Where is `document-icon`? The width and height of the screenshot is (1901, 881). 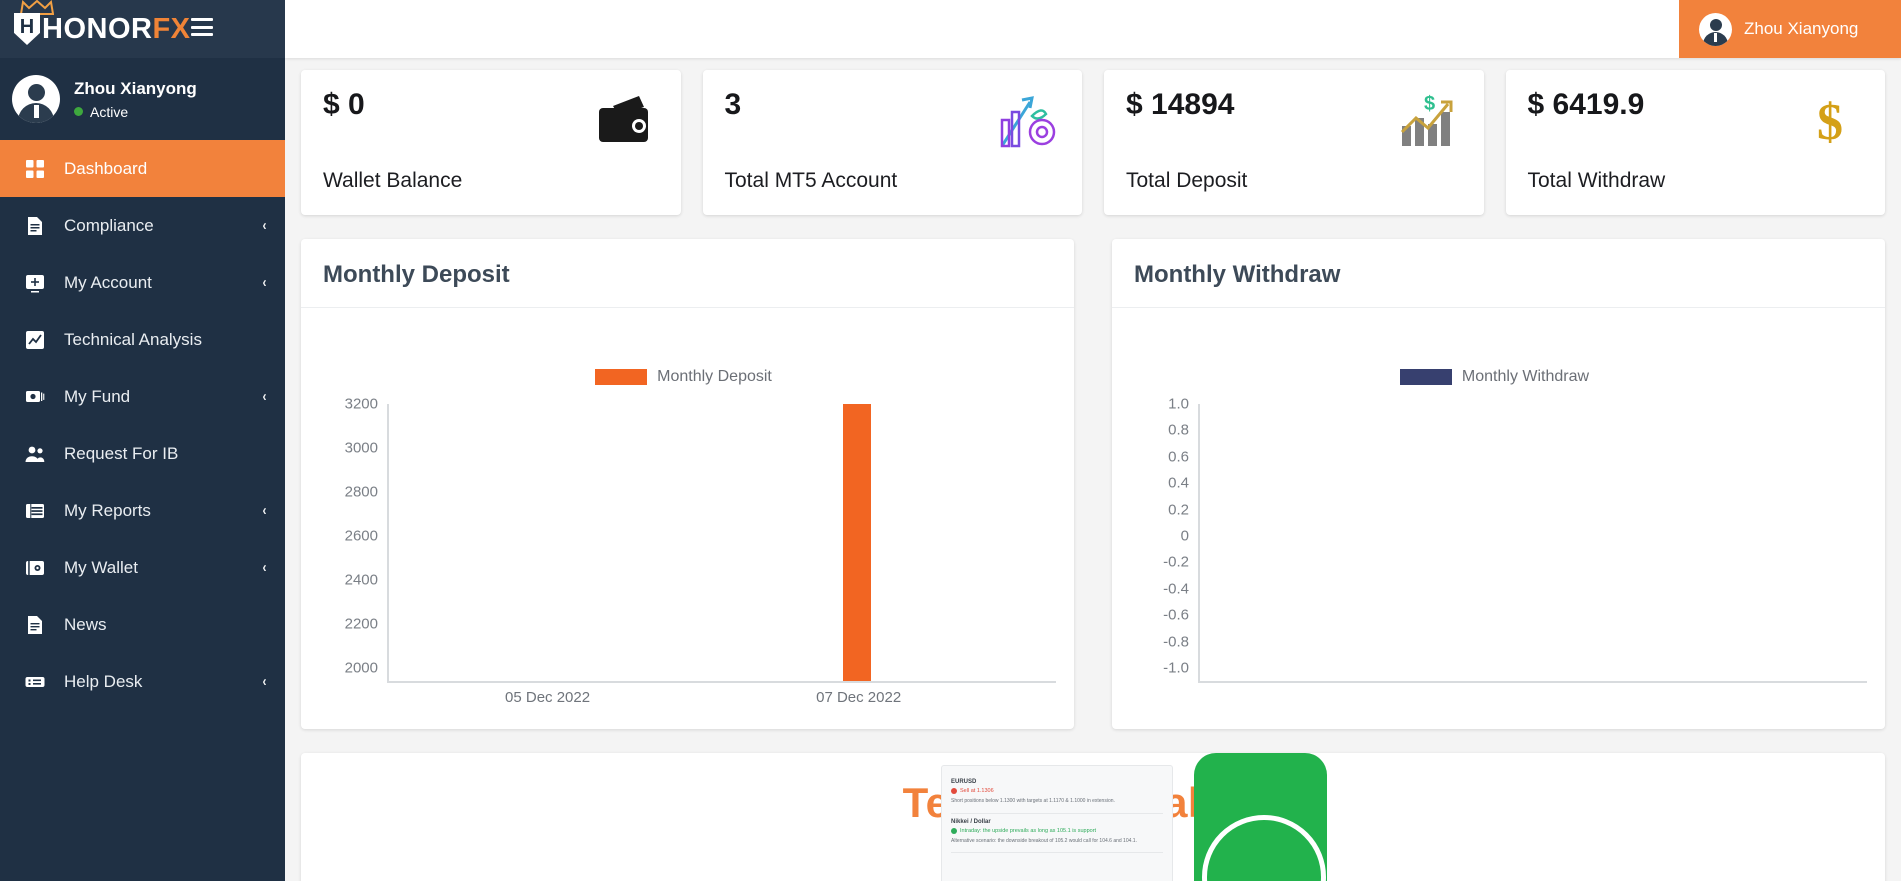 document-icon is located at coordinates (35, 226).